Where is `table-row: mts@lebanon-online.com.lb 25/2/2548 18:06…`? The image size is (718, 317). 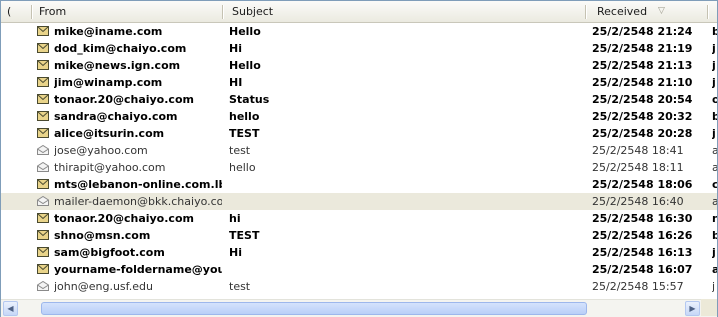 table-row: mts@lebanon-online.com.lb 25/2/2548 18:06… is located at coordinates (359, 184).